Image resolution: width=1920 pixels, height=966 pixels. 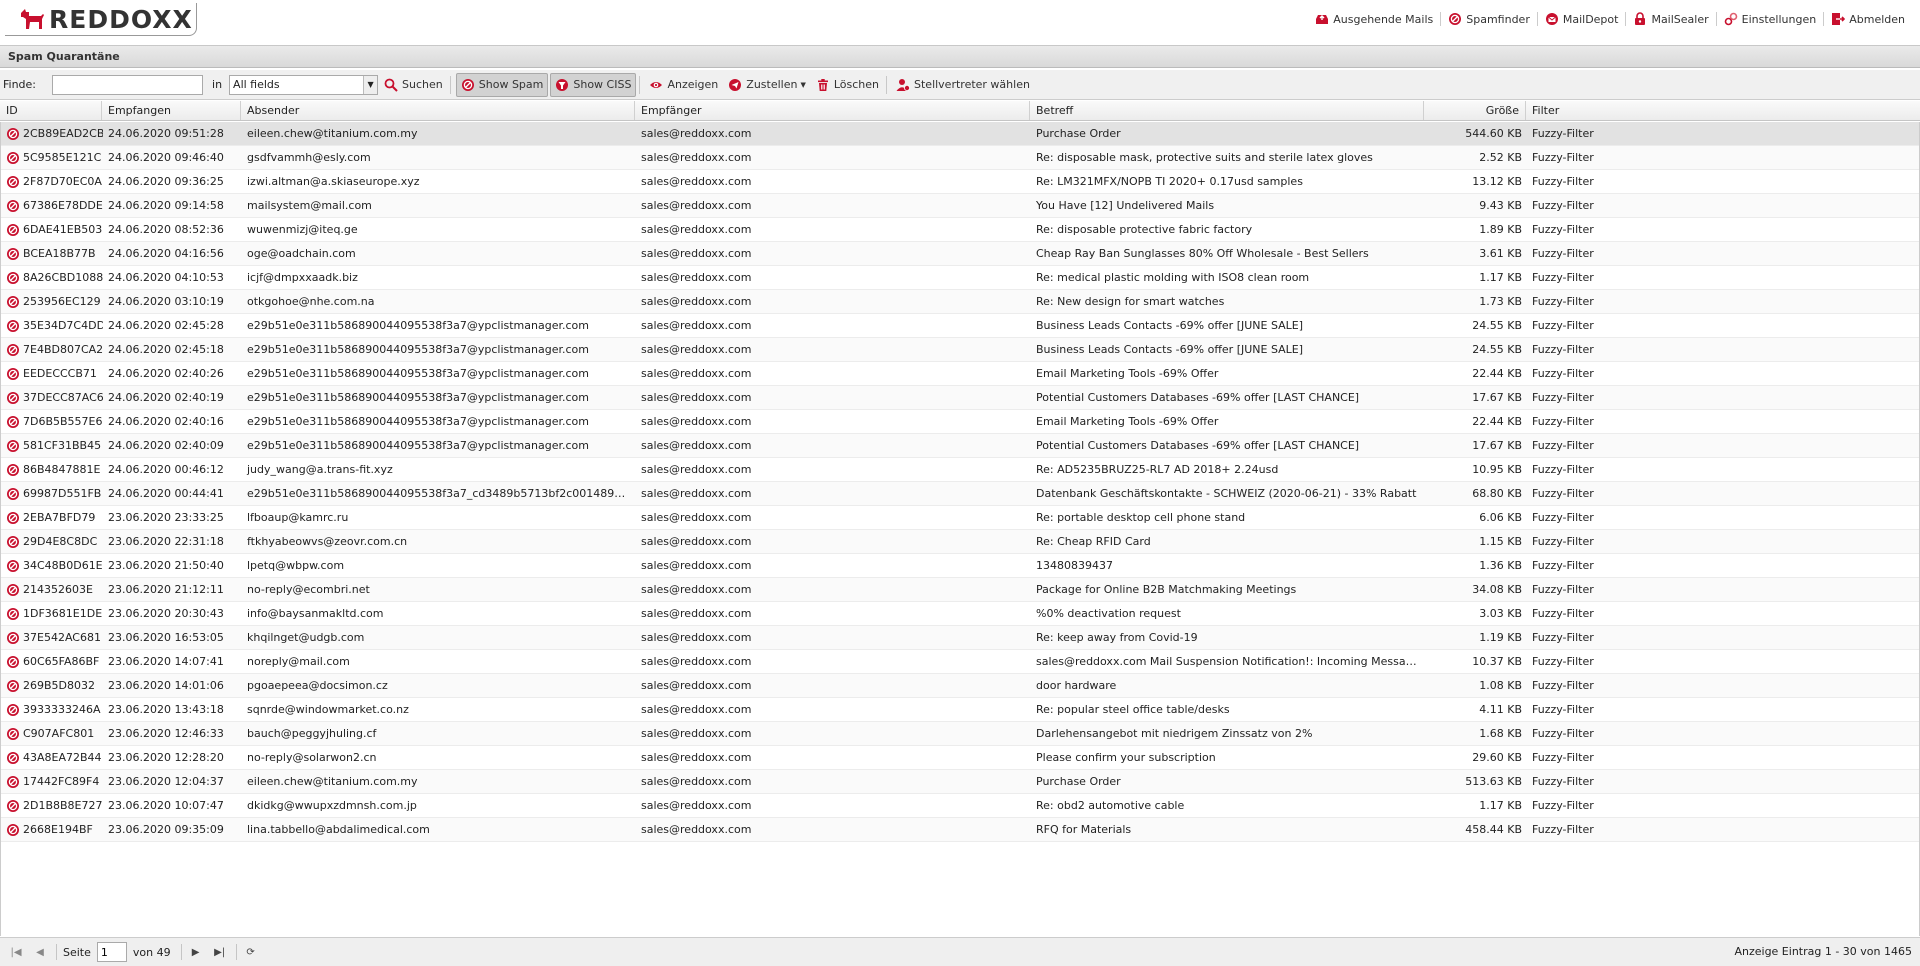 What do you see at coordinates (1227, 110) in the screenshot?
I see `column-header-subject: Betreff` at bounding box center [1227, 110].